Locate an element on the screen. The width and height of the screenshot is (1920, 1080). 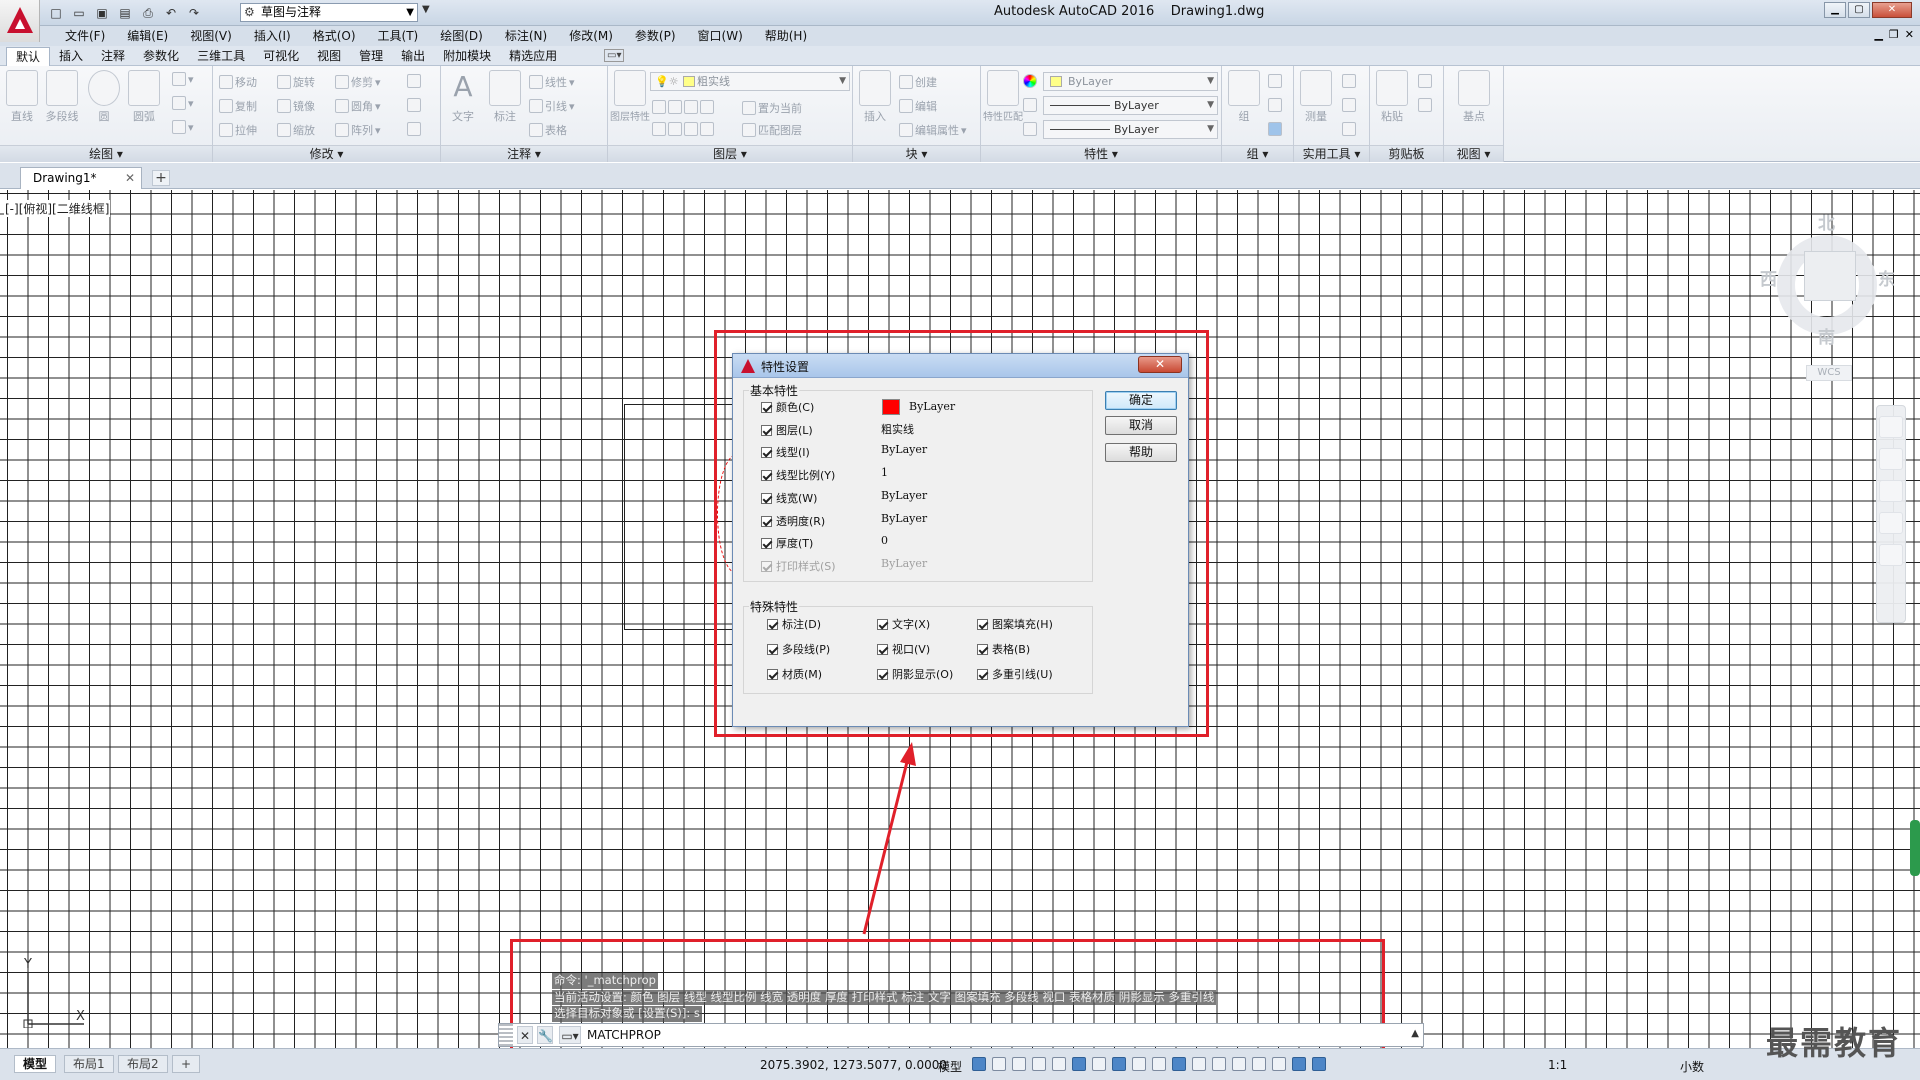
gizmo-icon is located at coordinates (1279, 1064).